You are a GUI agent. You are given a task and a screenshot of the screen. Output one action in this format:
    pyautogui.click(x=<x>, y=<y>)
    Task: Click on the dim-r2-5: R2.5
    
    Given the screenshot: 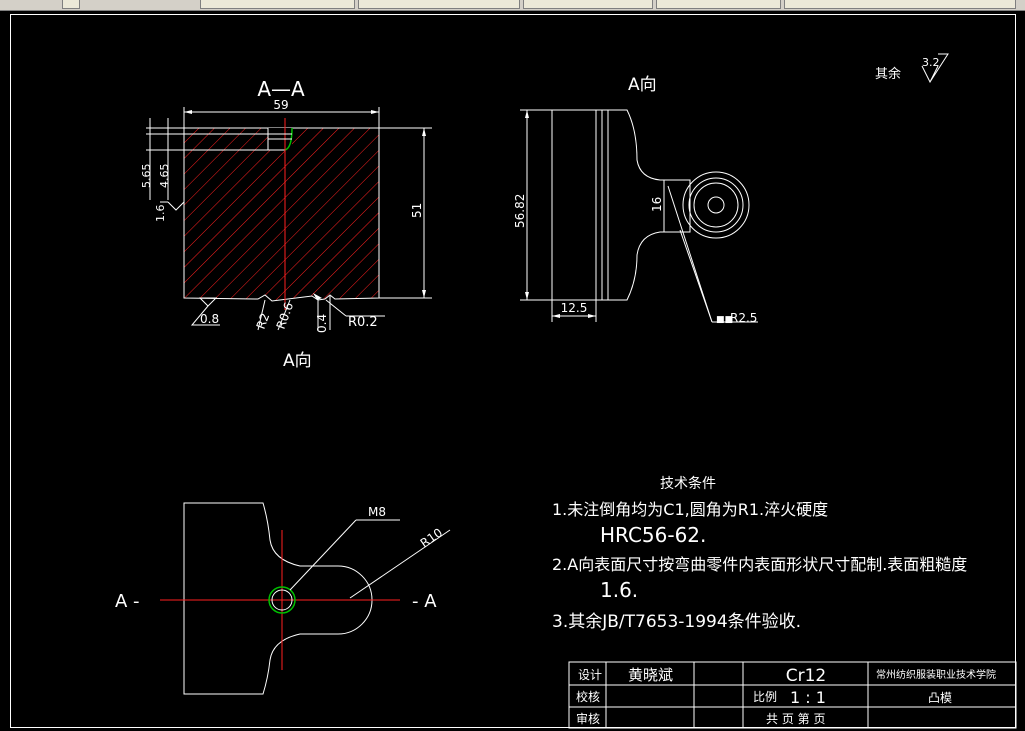 What is the action you would take?
    pyautogui.click(x=743, y=318)
    